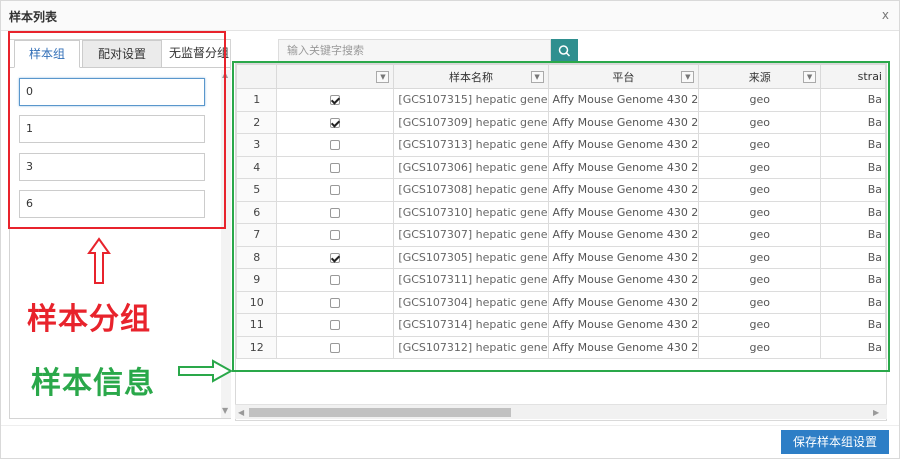 Image resolution: width=900 pixels, height=459 pixels. What do you see at coordinates (450, 16) in the screenshot?
I see `title-bar: 样本列表 x` at bounding box center [450, 16].